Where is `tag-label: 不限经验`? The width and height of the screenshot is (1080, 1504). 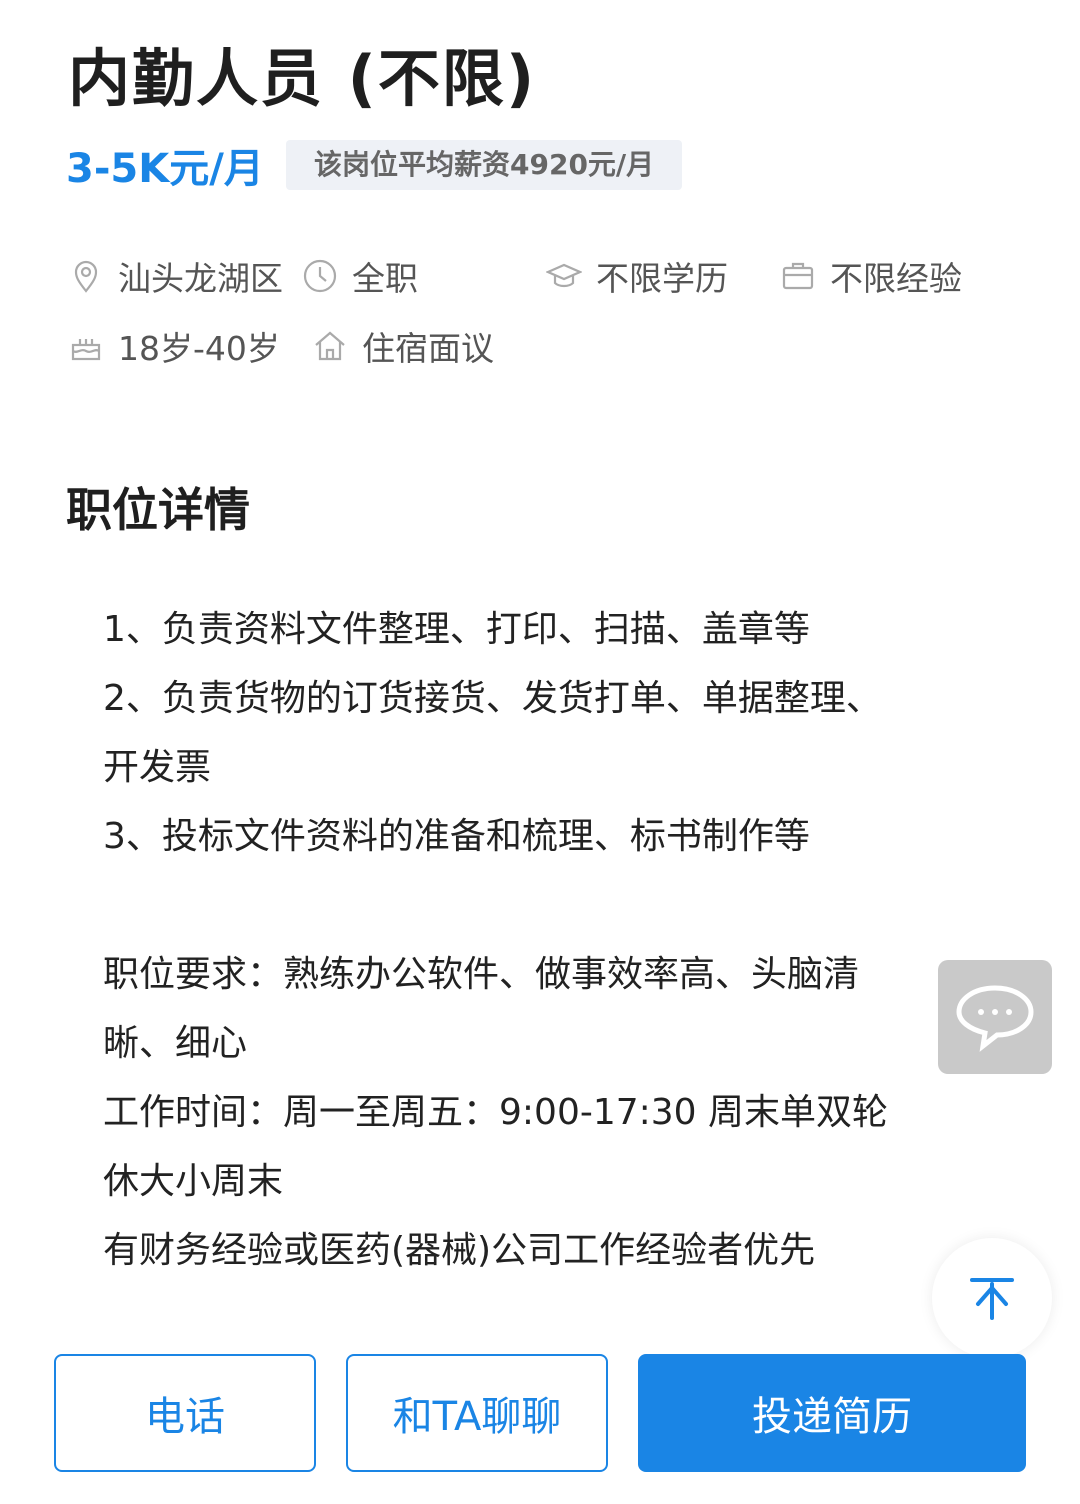
tag-label: 不限经验 is located at coordinates (896, 278).